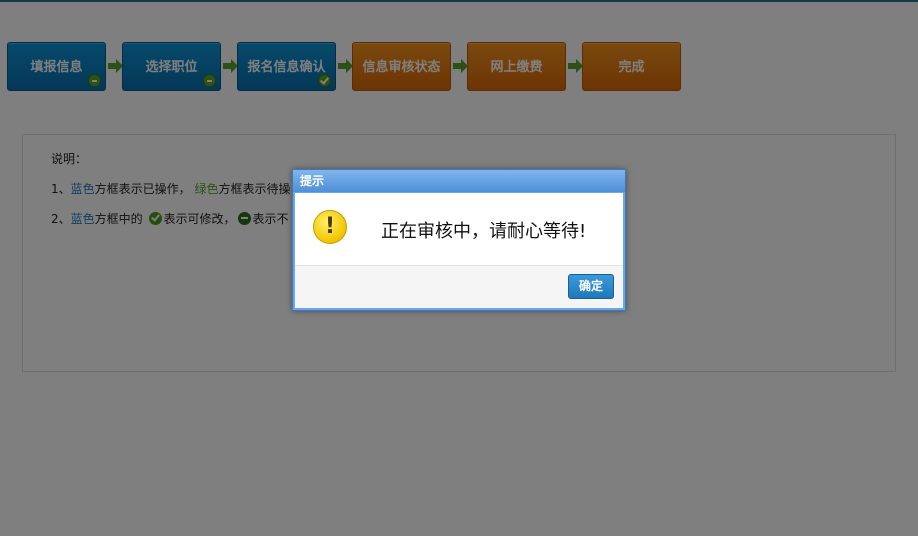 The width and height of the screenshot is (918, 536). I want to click on dialog-message: 正在审核中，请耐心等待!, so click(484, 231).